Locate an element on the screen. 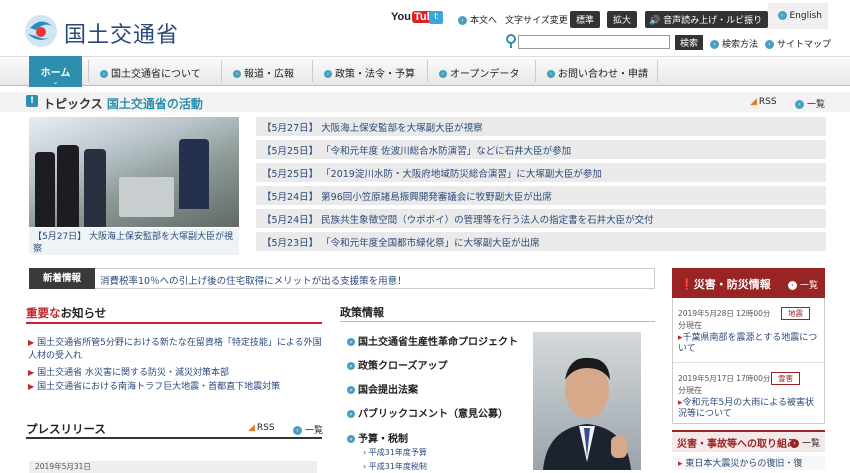 Image resolution: width=850 pixels, height=473 pixels. disaster-link-label: 千葉県南部を震源とする地震について is located at coordinates (748, 343).